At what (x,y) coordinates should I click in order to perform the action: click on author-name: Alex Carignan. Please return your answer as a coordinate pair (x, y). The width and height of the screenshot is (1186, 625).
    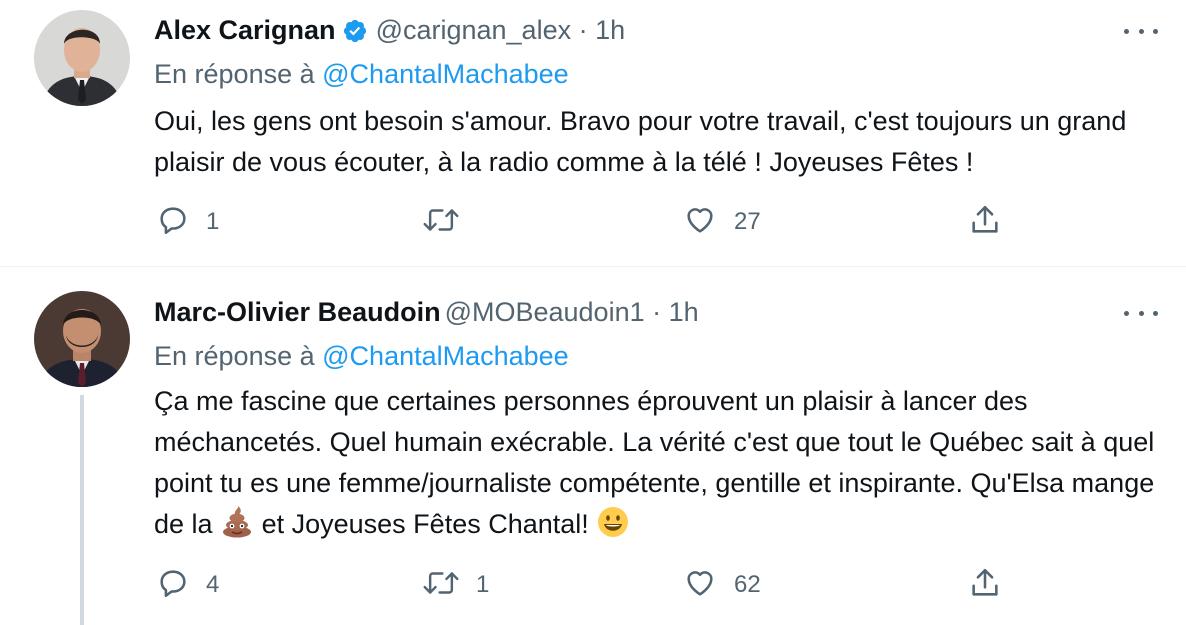
    Looking at the image, I should click on (245, 30).